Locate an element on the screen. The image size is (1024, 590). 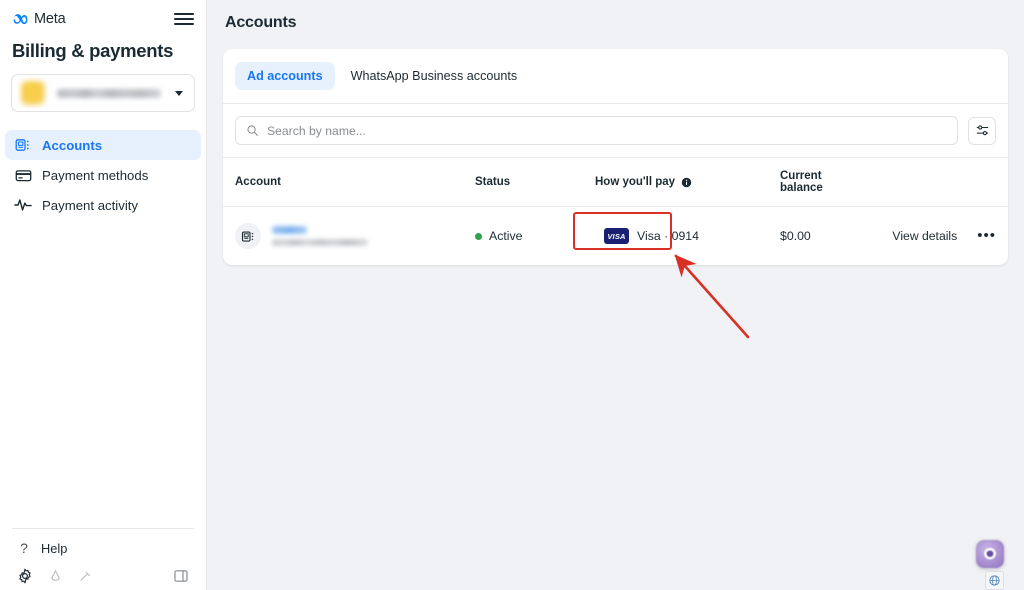
sidebar-item-label: Payment methods is located at coordinates (95, 175).